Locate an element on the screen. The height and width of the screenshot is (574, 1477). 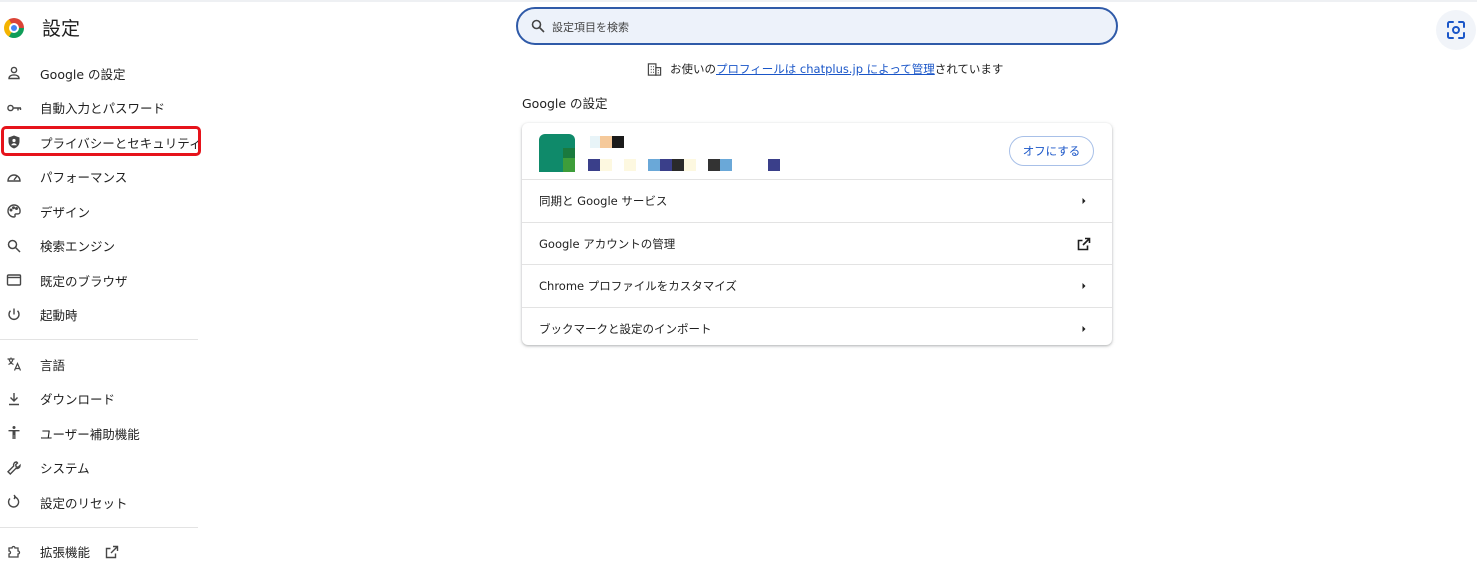
download-icon is located at coordinates (14, 399).